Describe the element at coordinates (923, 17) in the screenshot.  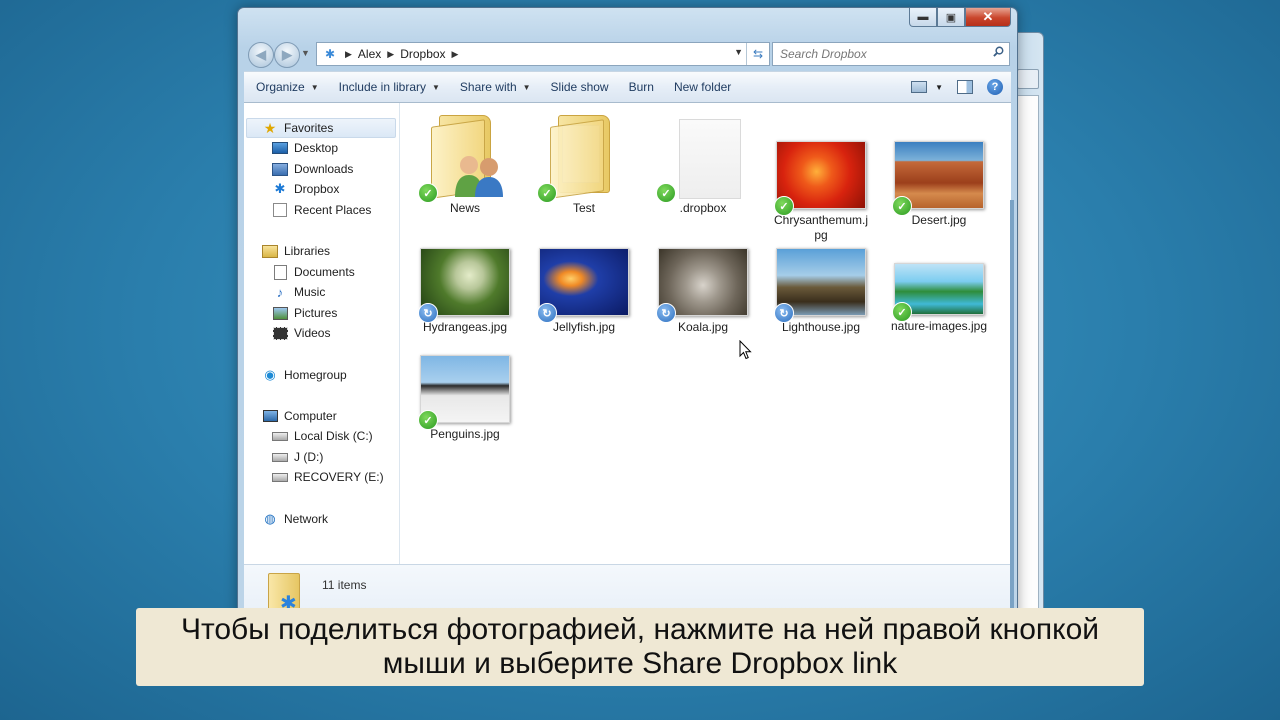
I see `minimize-button: ▬` at that location.